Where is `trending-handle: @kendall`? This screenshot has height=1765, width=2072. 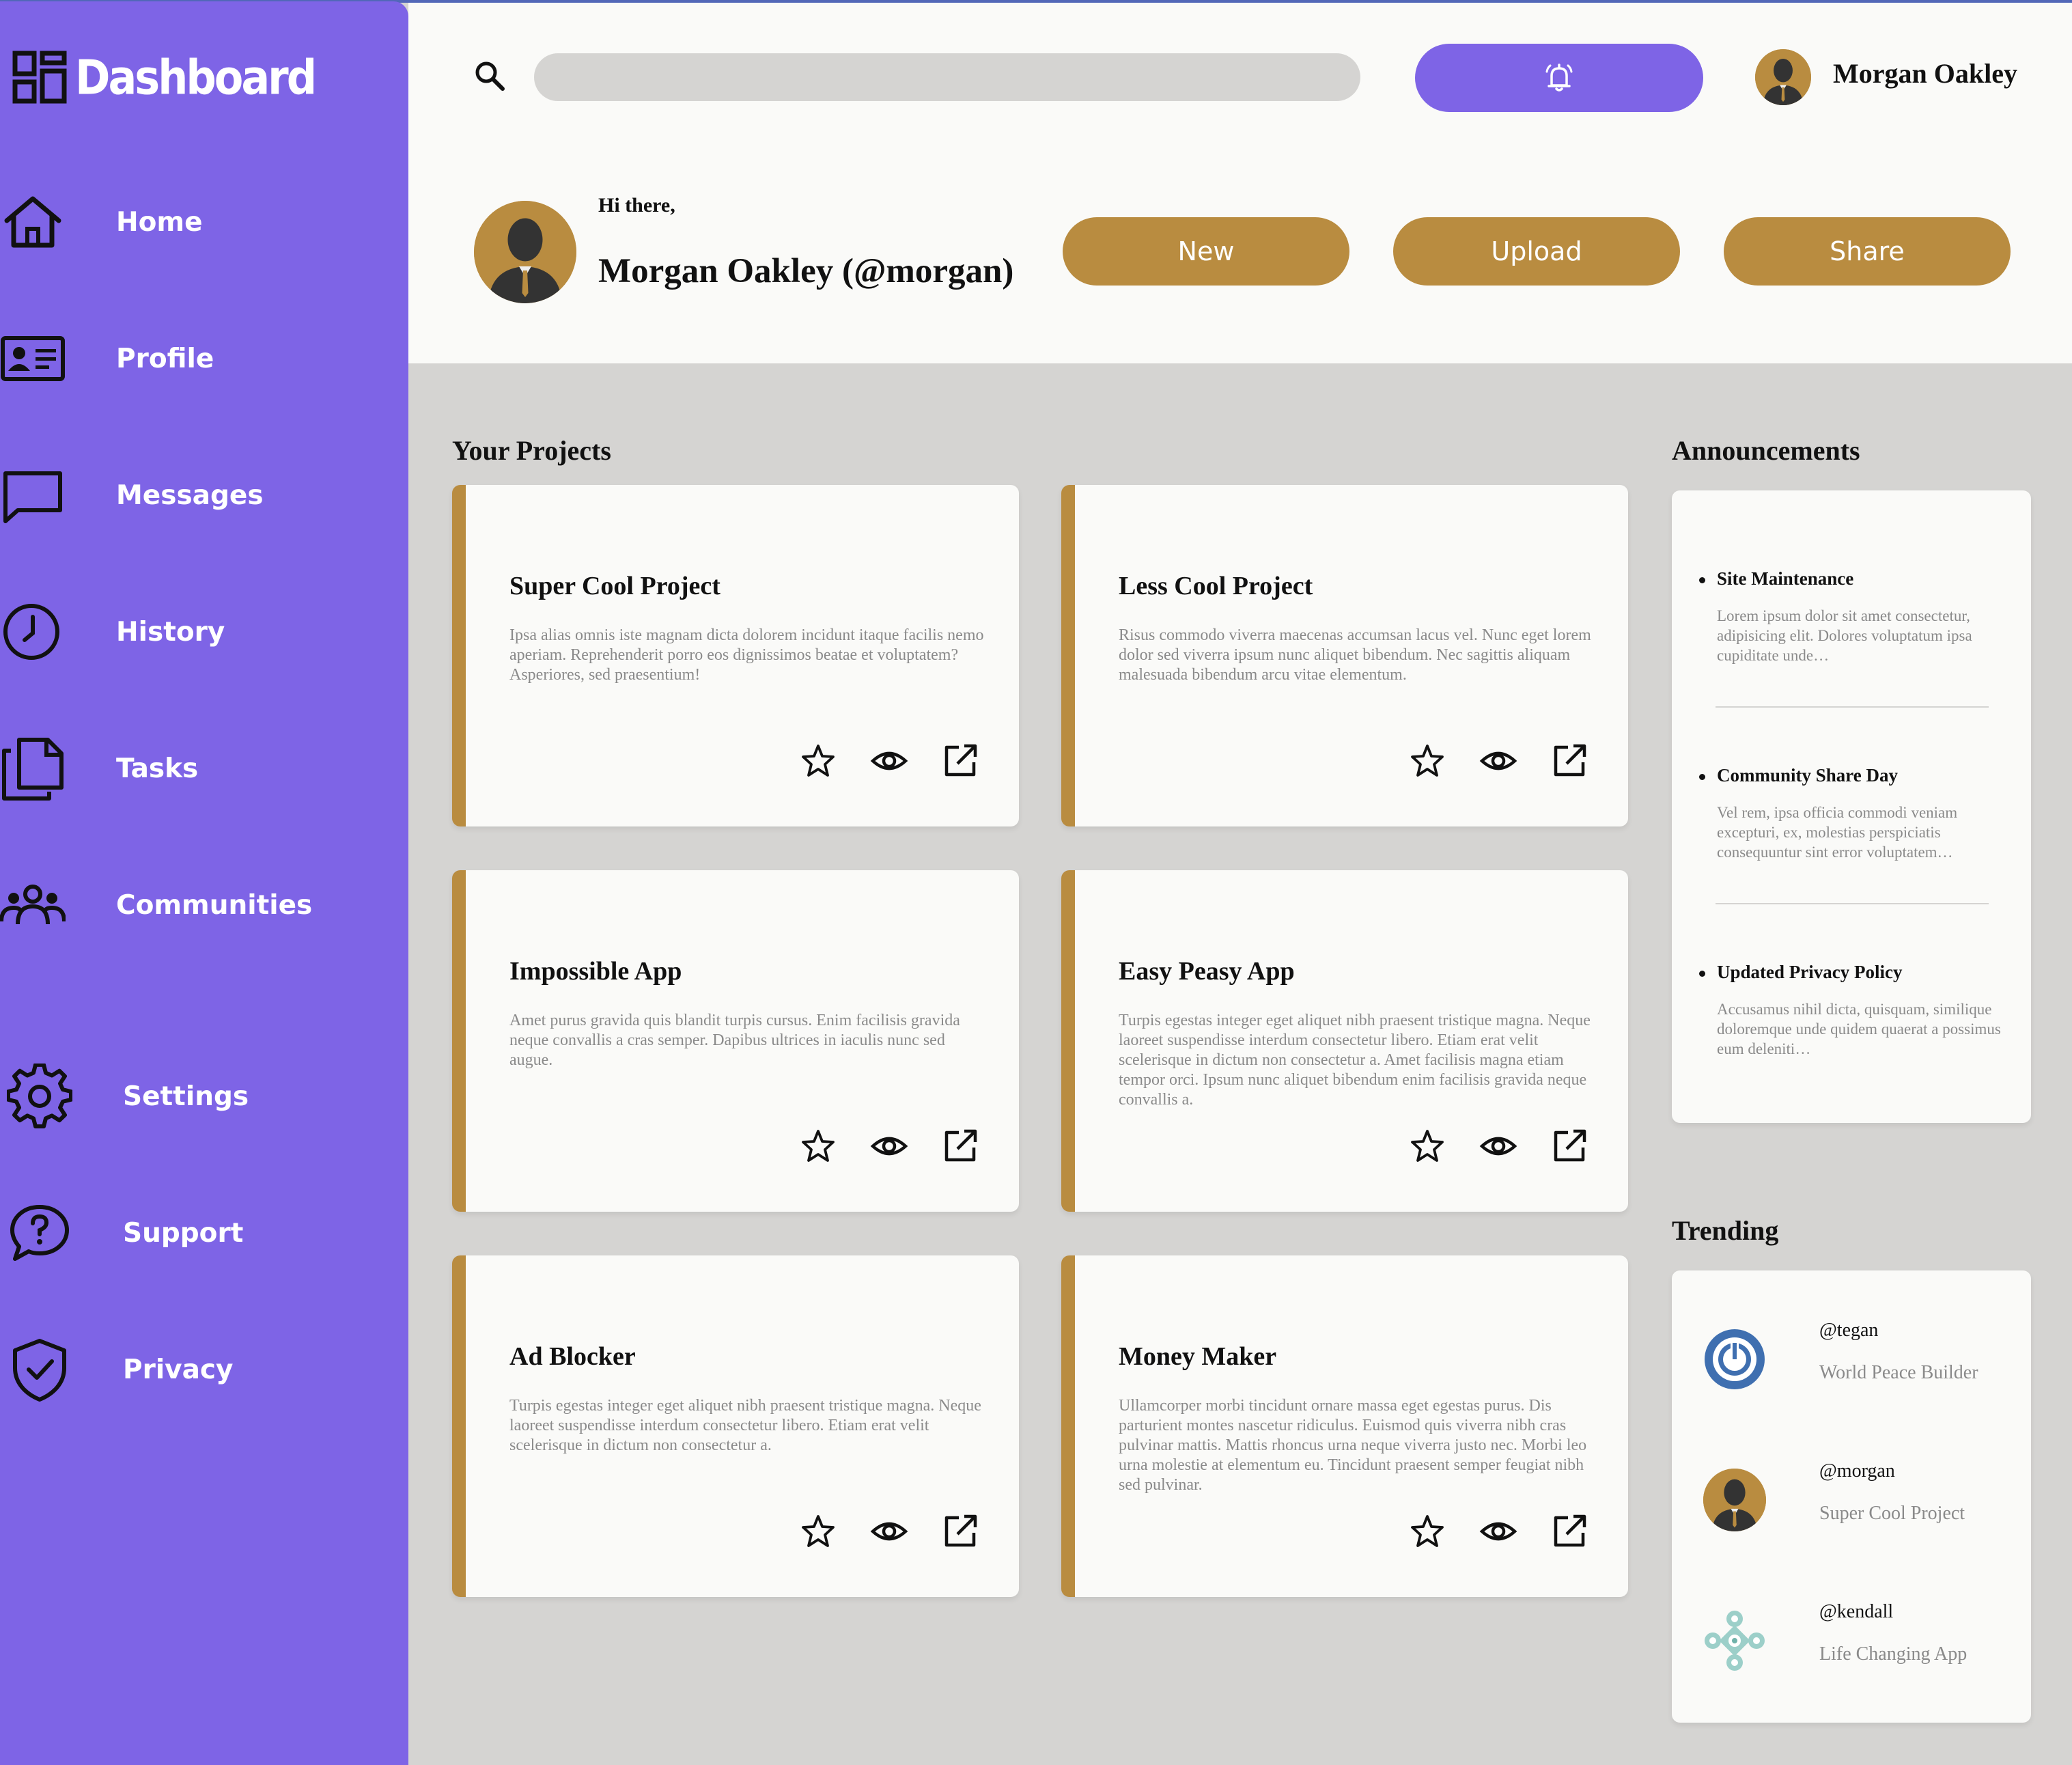 trending-handle: @kendall is located at coordinates (1856, 1612).